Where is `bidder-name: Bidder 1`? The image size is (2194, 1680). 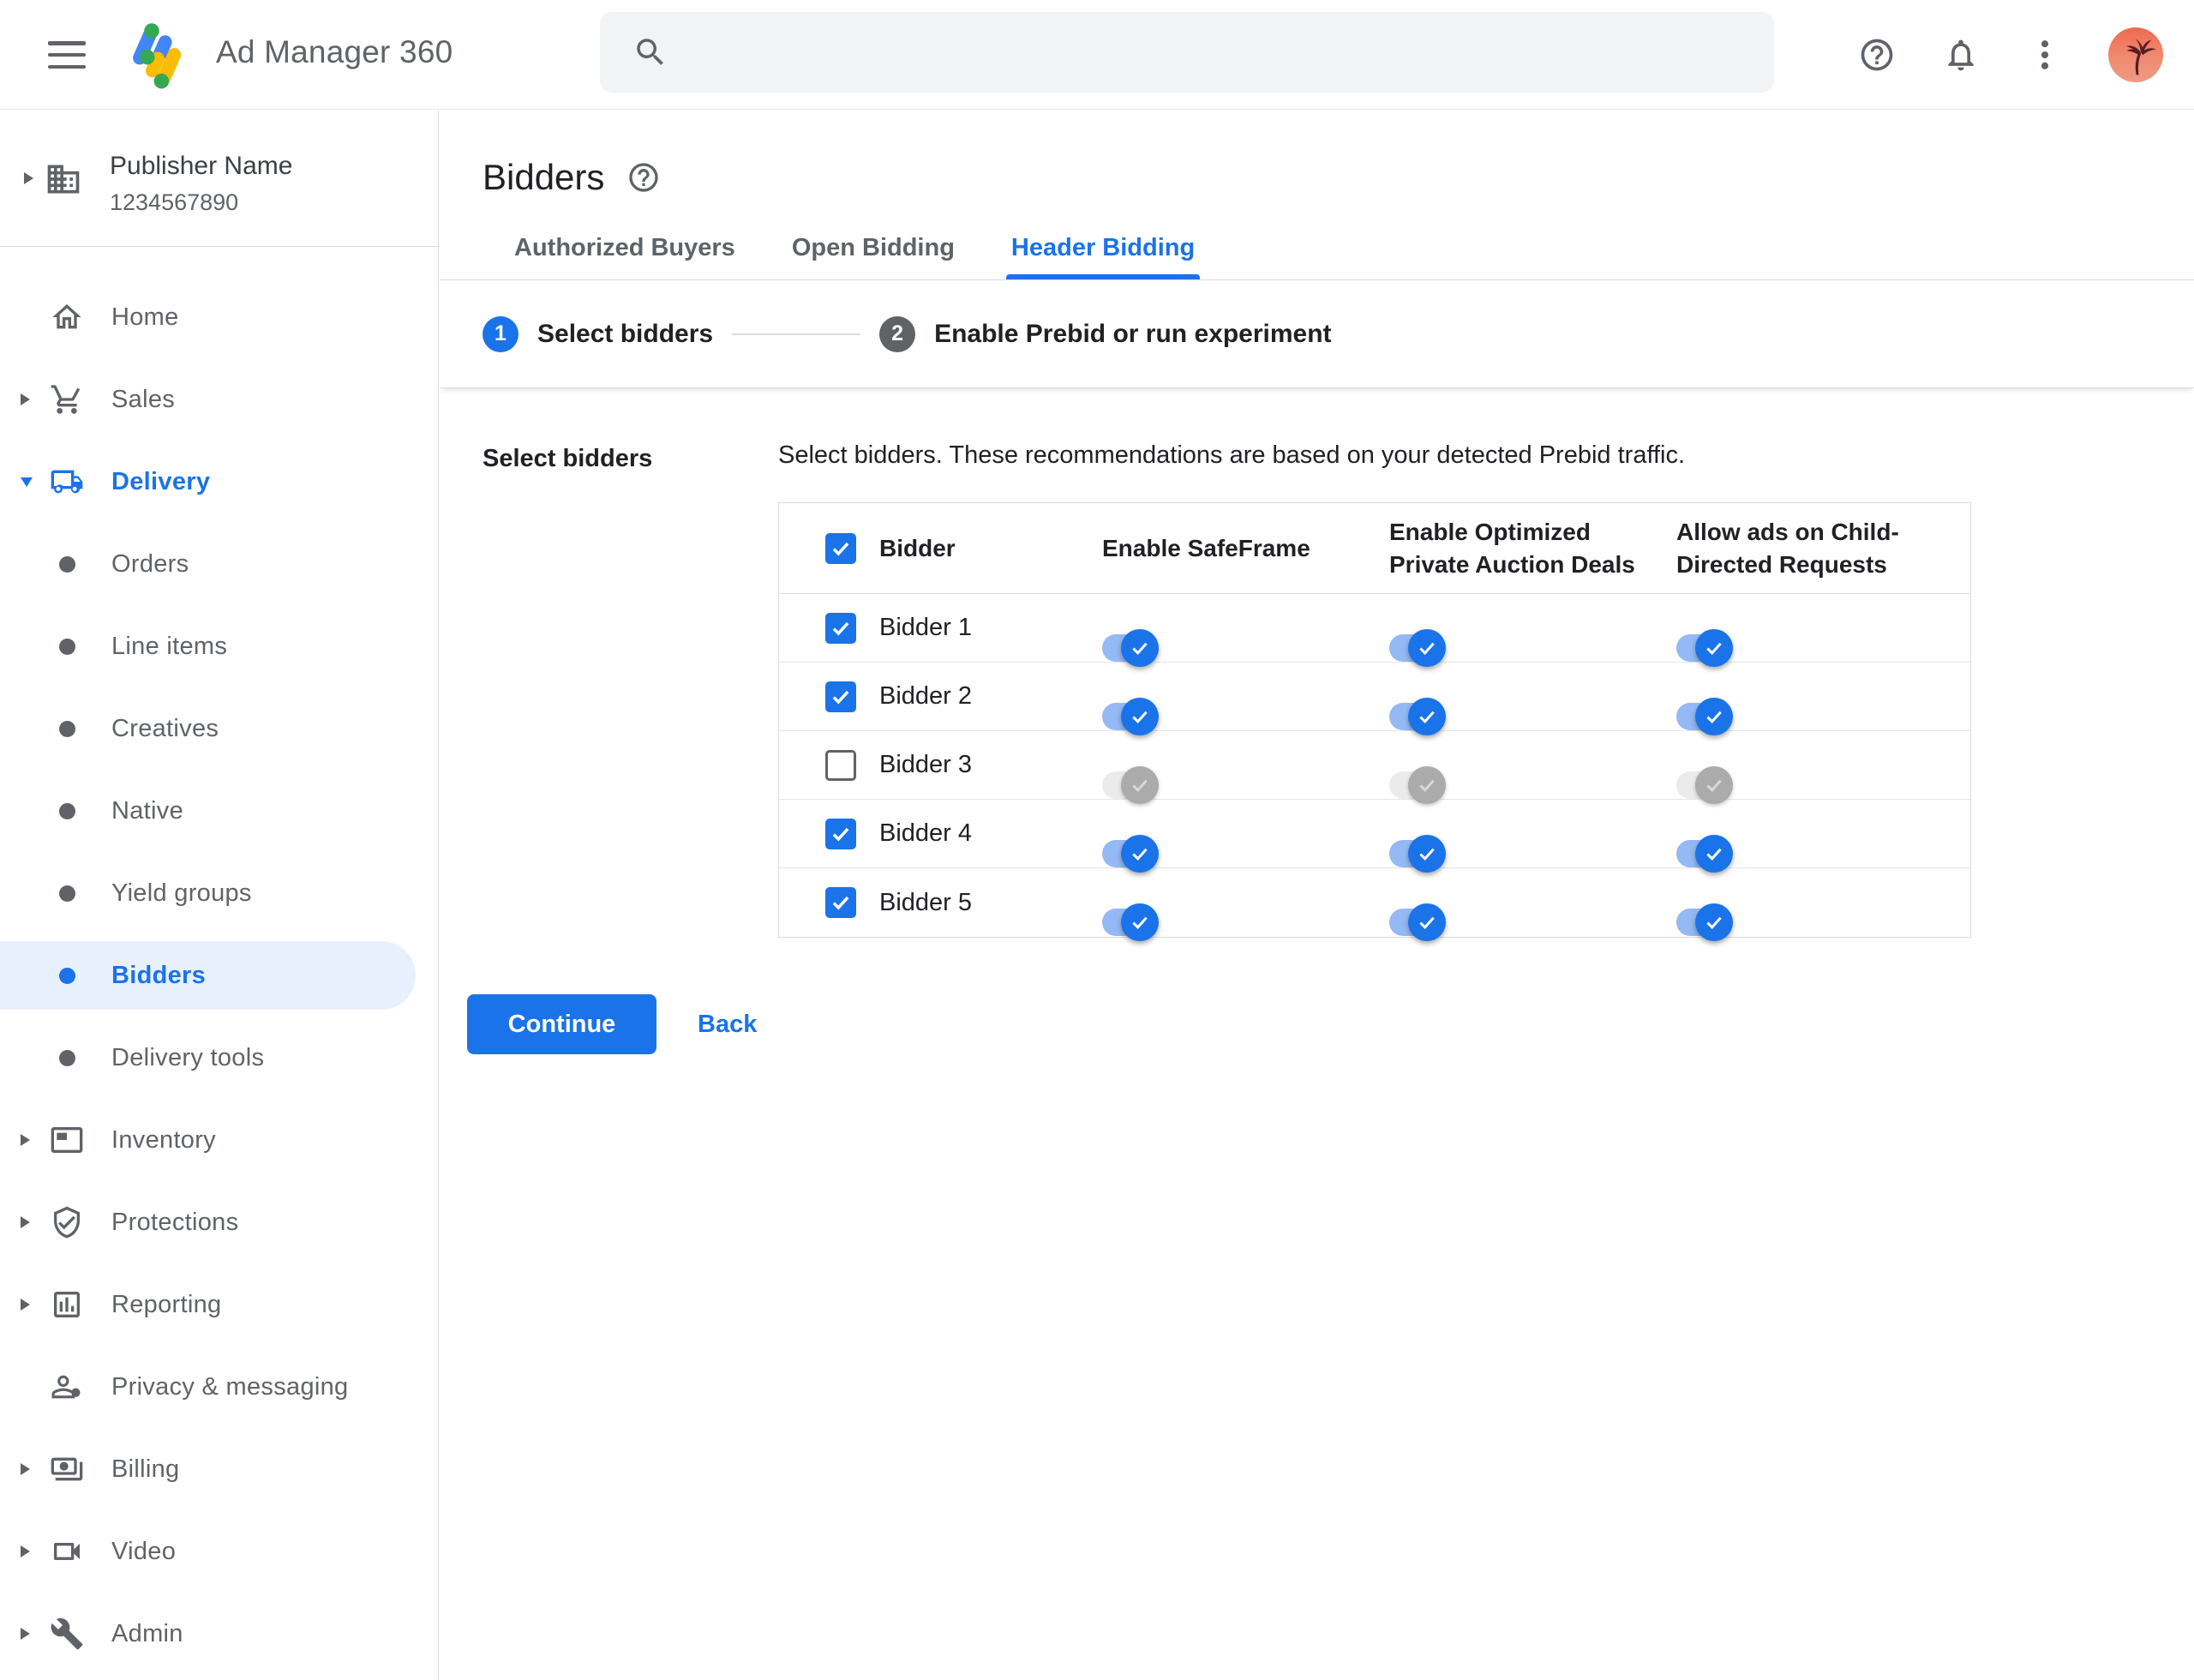
bidder-name: Bidder 1 is located at coordinates (926, 627).